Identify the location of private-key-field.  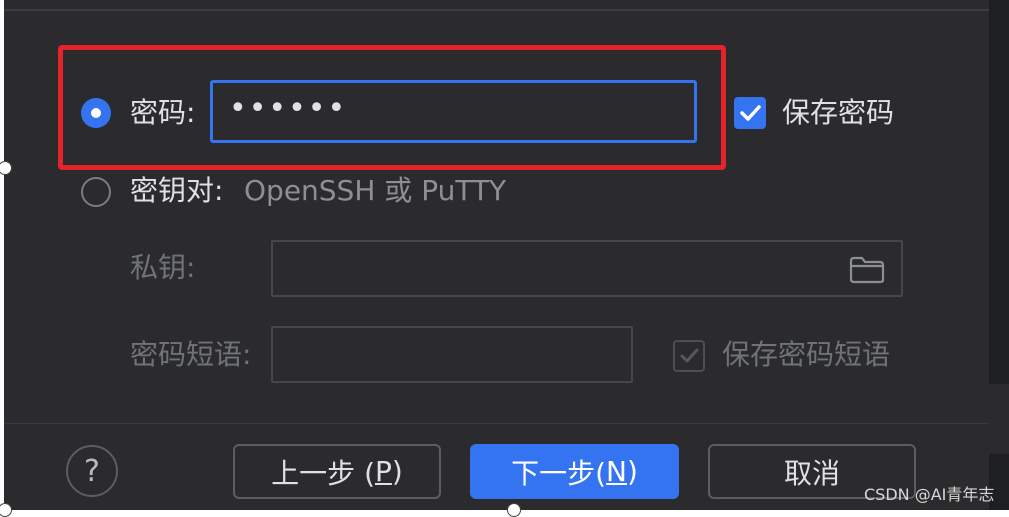
(587, 268).